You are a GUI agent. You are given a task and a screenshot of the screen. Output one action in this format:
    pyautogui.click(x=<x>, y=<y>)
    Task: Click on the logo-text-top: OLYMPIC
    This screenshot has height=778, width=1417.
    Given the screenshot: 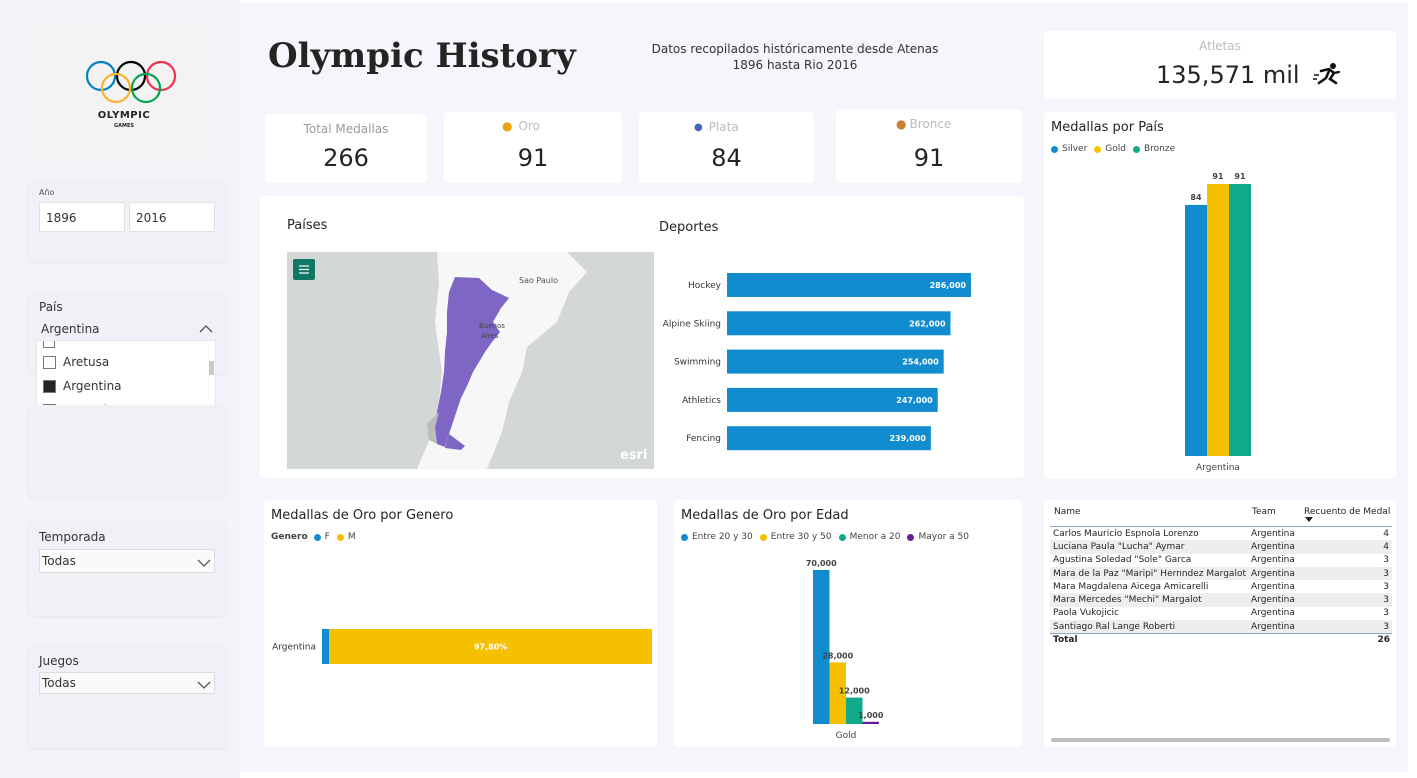 What is the action you would take?
    pyautogui.click(x=124, y=115)
    